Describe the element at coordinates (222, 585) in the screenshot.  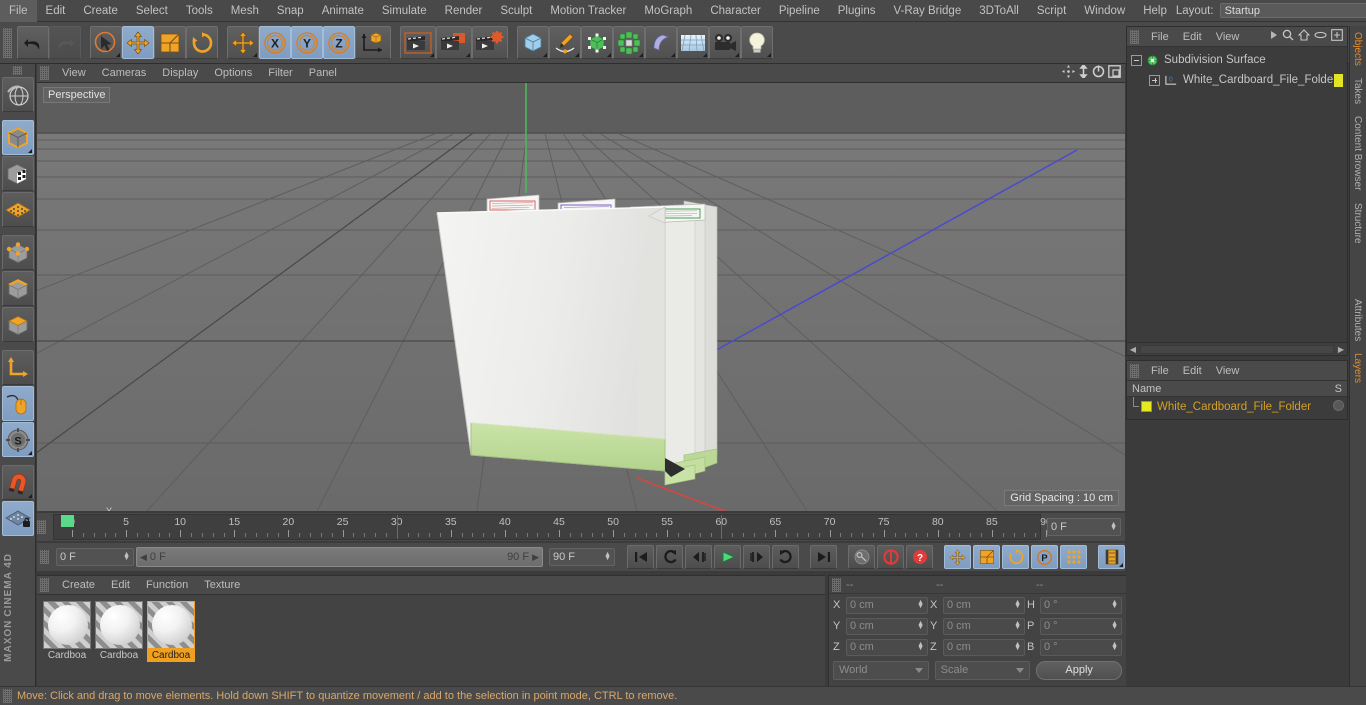
I see `material-menu-texture: Texture` at that location.